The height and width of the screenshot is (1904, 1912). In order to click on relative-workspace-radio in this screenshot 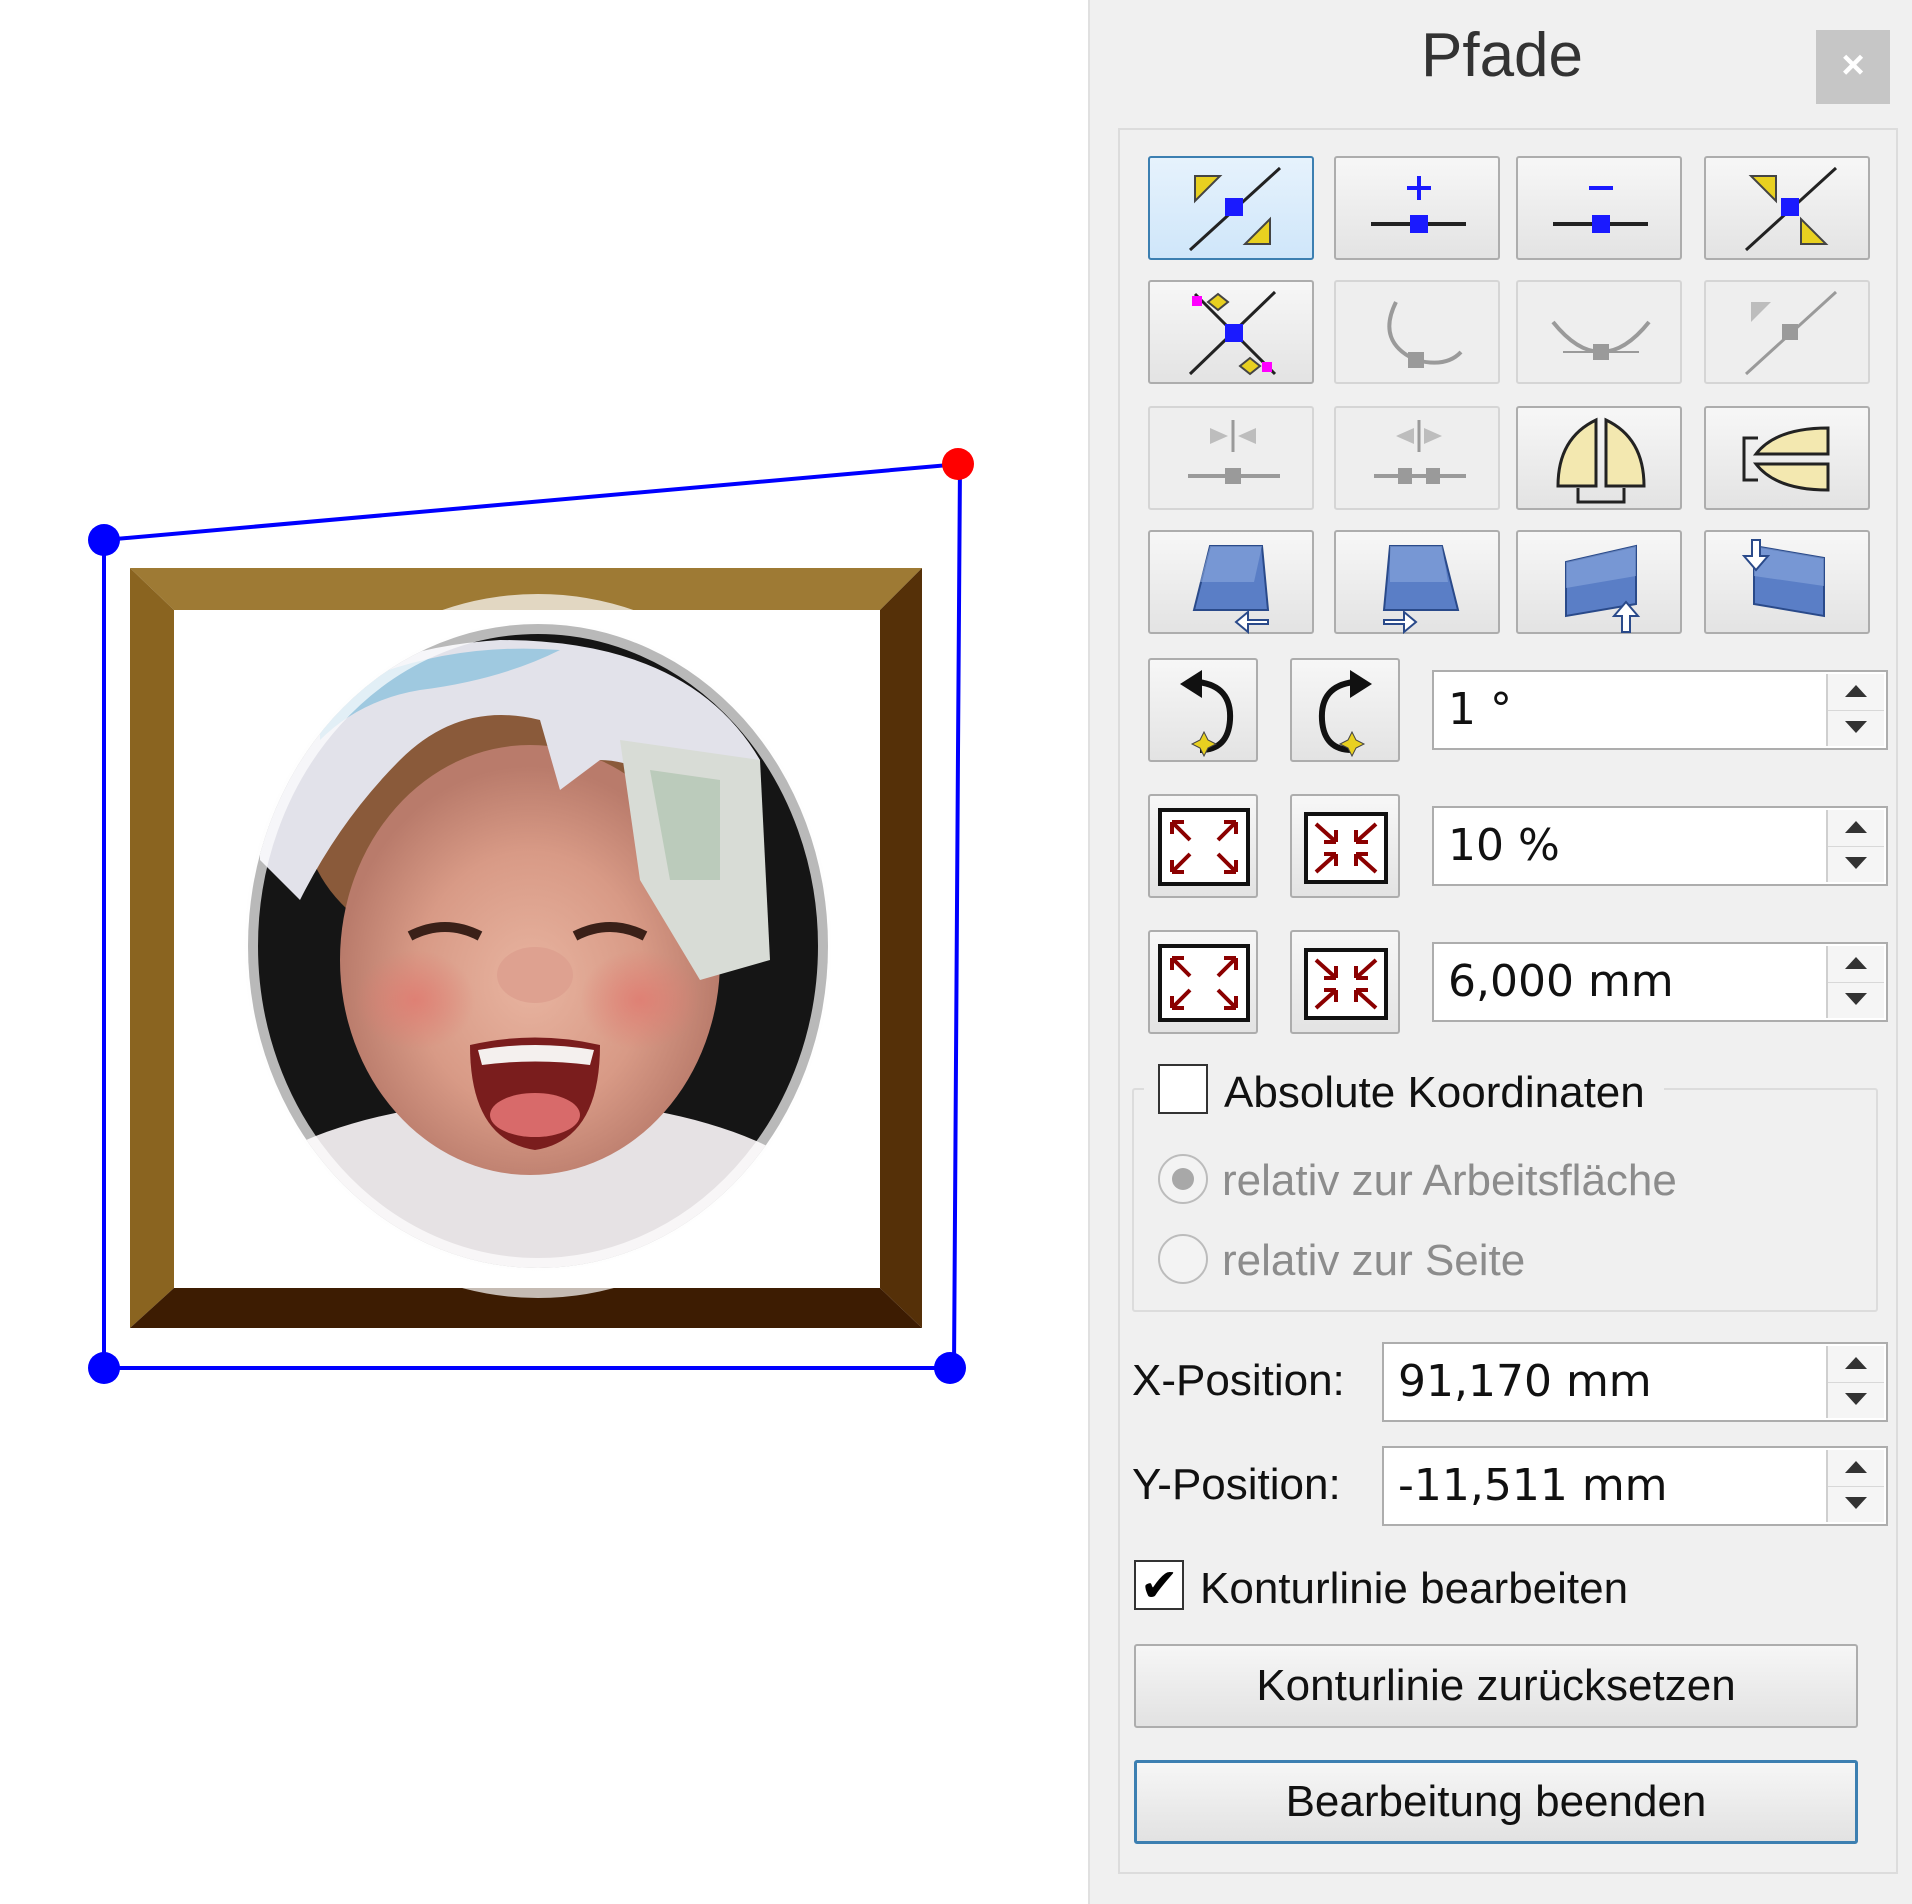, I will do `click(1183, 1179)`.